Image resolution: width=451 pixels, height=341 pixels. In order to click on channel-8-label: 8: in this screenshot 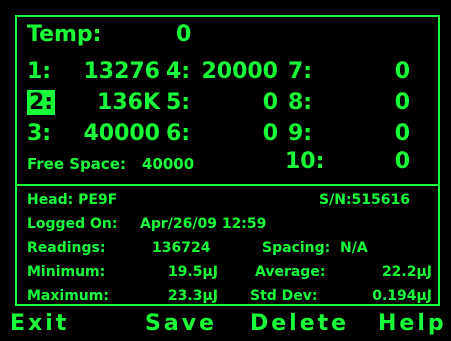, I will do `click(300, 102)`.